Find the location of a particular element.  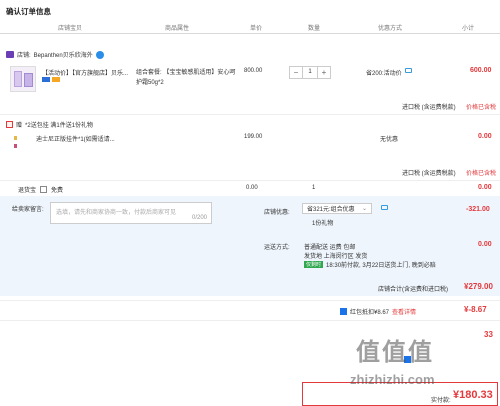

gift-header-prefix: 赠 is located at coordinates (19, 126).